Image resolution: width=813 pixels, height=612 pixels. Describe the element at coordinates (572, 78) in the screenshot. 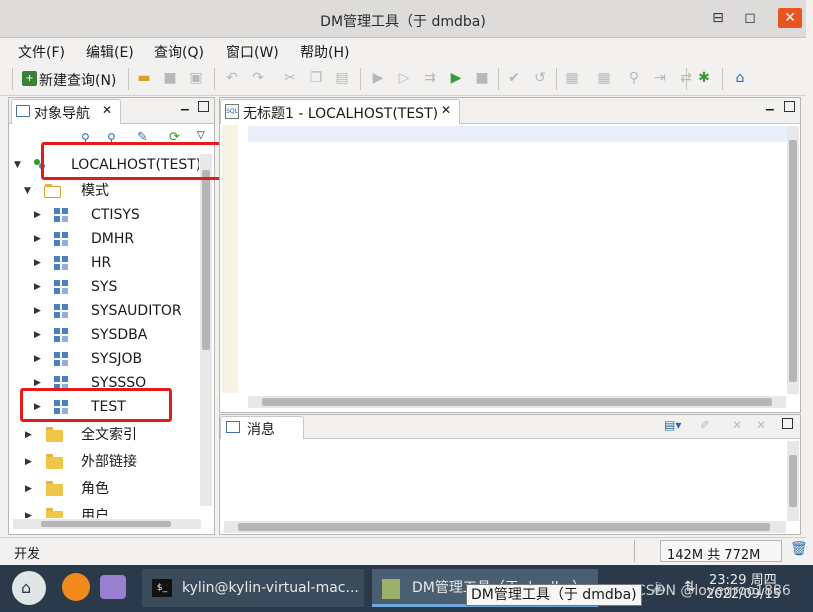

I see `calendar-icon: ▦` at that location.